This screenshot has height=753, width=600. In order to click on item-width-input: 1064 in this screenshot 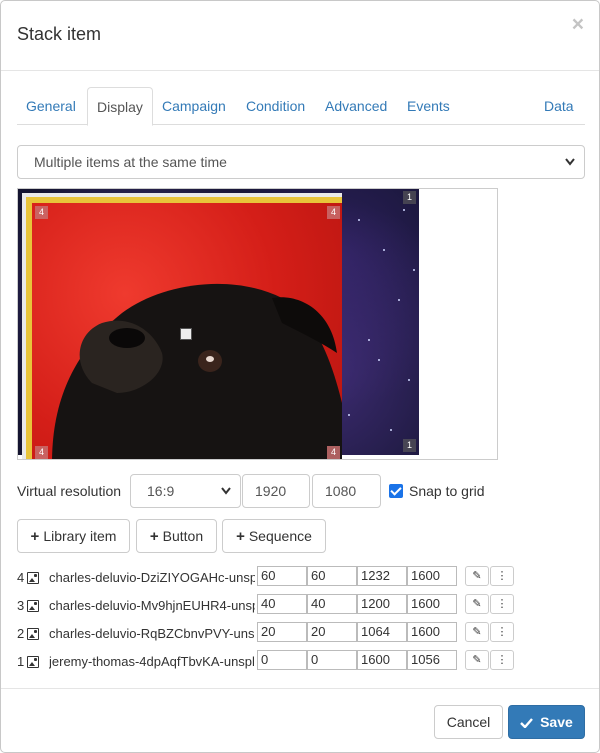, I will do `click(382, 632)`.